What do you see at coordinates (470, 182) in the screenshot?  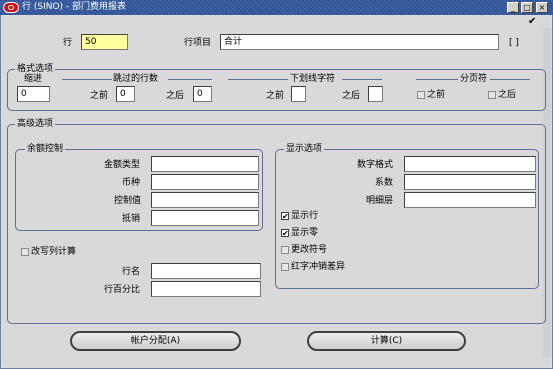 I see `factor-field` at bounding box center [470, 182].